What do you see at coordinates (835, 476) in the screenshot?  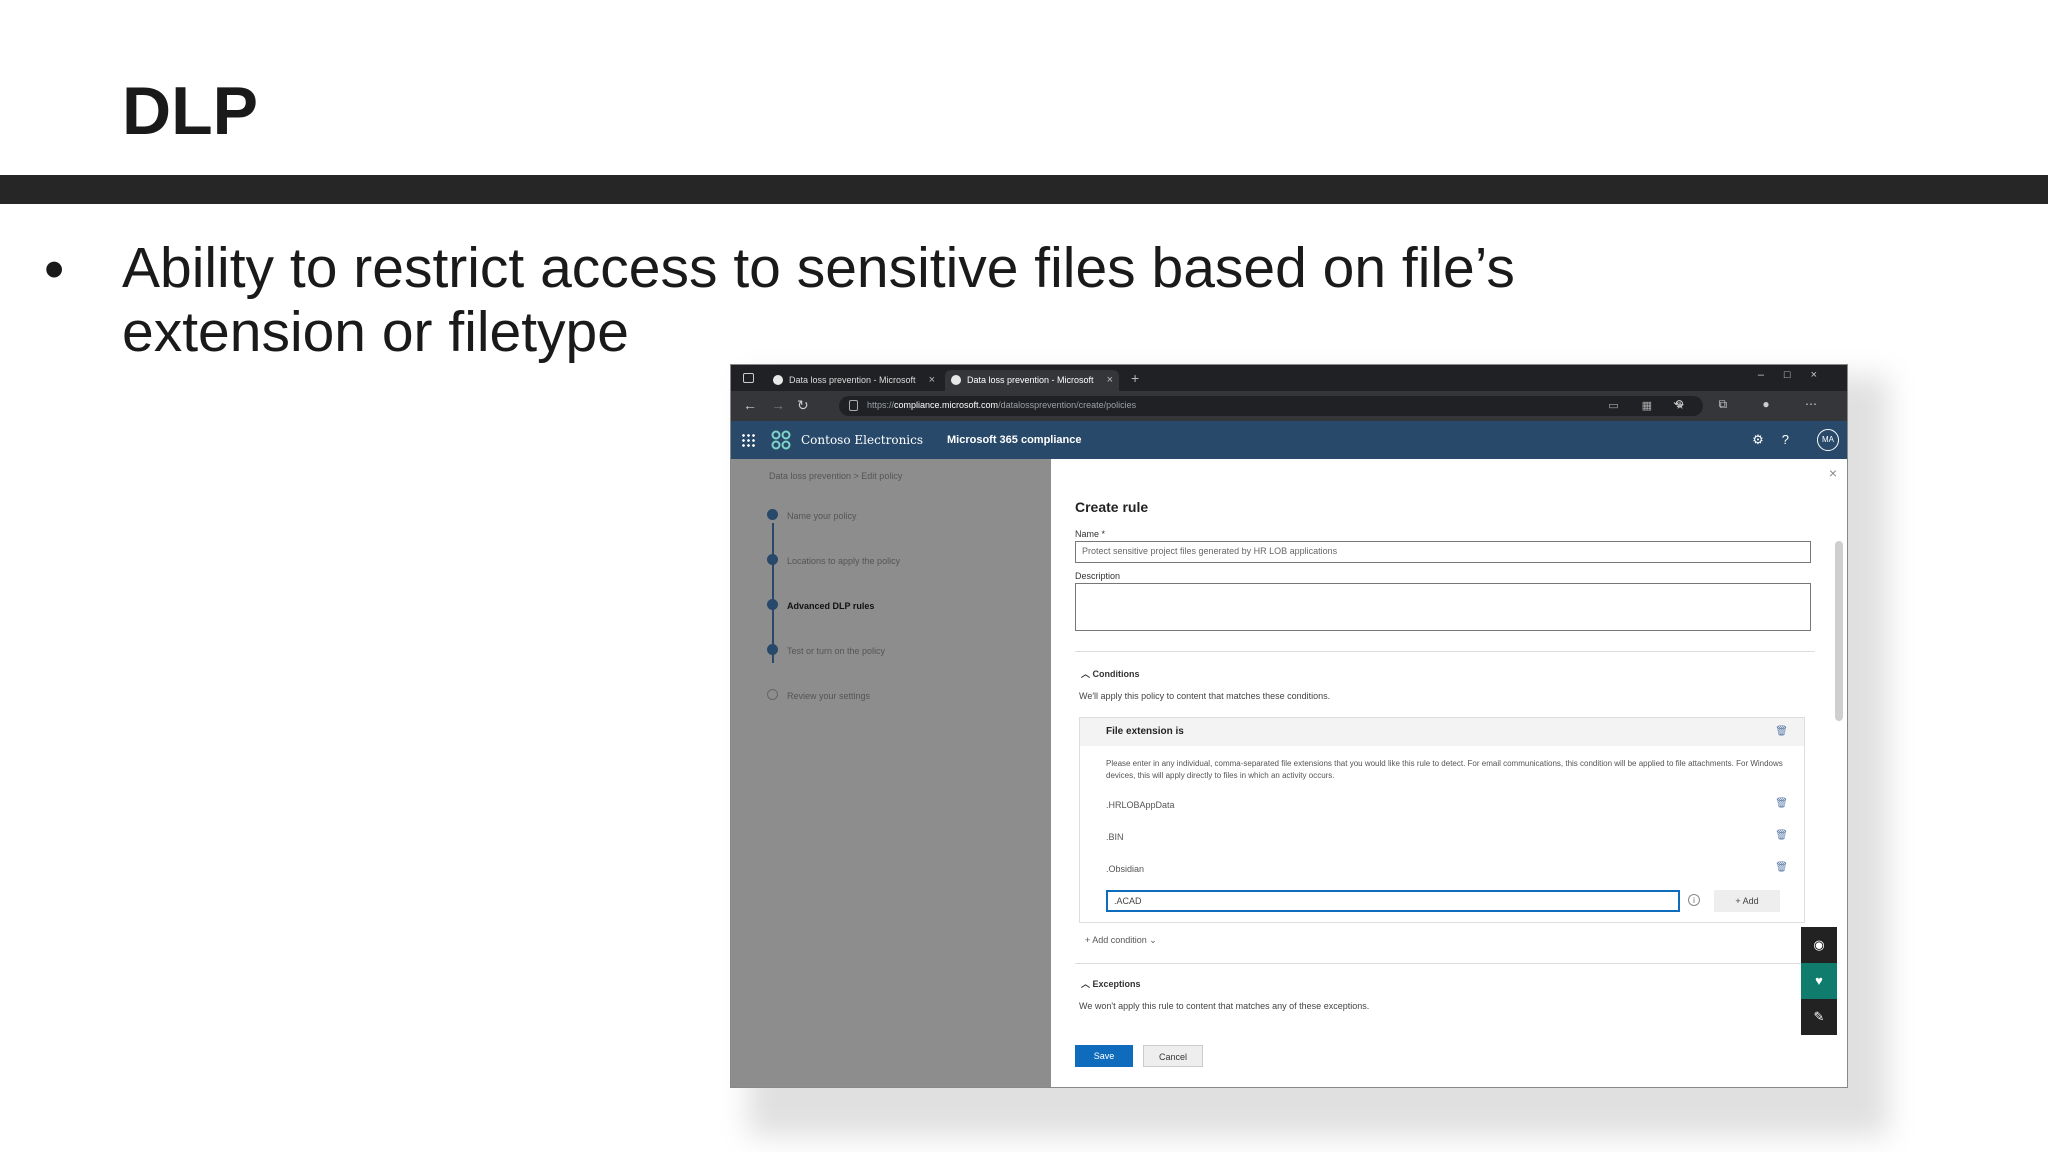 I see `breadcrumb: Data loss prevention > Edit policy` at bounding box center [835, 476].